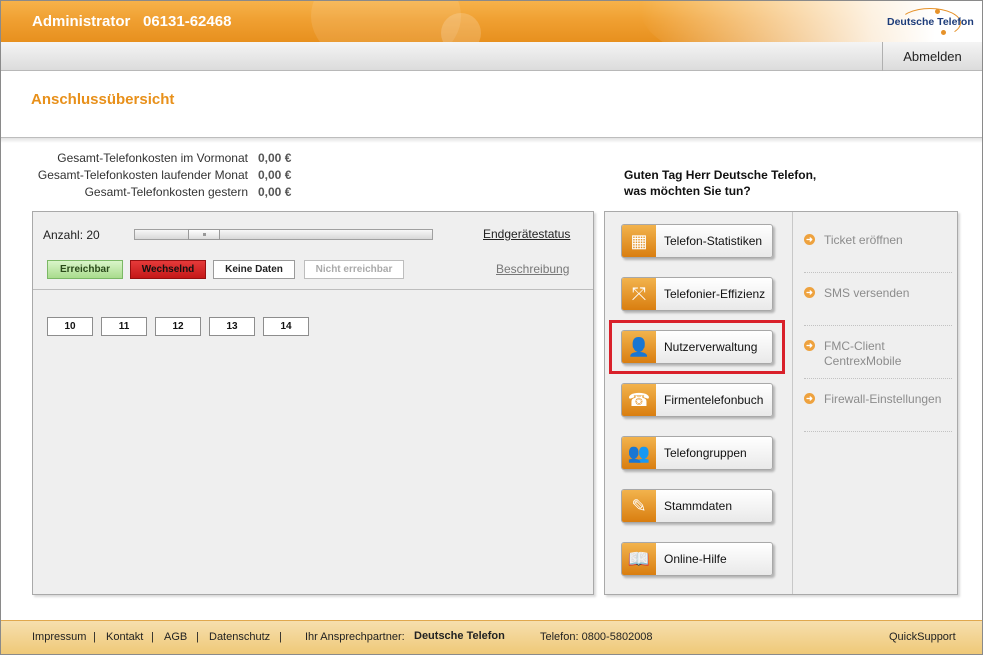  I want to click on phonebook-icon: ☎, so click(639, 400).